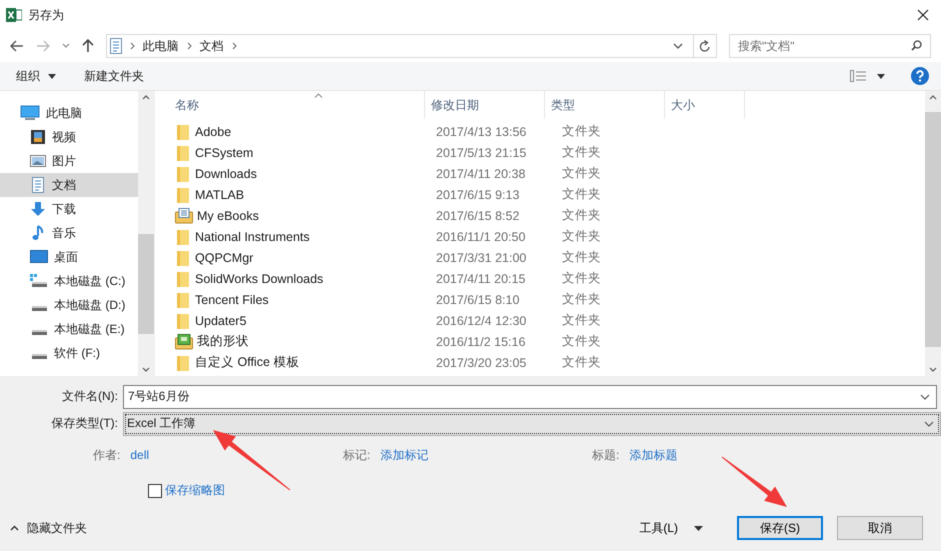 The image size is (941, 551). I want to click on search-field: 搜索"文档", so click(829, 46).